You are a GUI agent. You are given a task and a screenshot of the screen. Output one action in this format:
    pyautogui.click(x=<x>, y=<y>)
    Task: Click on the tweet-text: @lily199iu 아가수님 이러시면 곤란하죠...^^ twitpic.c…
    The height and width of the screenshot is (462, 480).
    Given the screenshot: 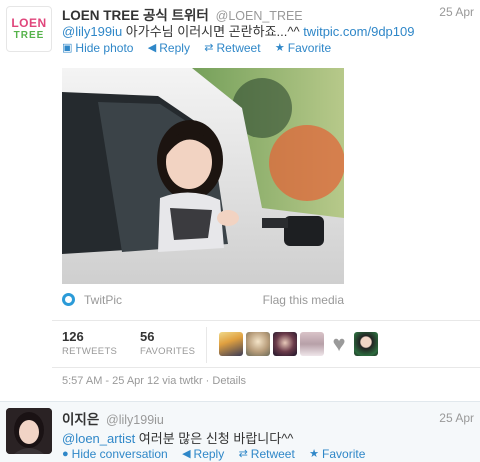 What is the action you would take?
    pyautogui.click(x=238, y=30)
    